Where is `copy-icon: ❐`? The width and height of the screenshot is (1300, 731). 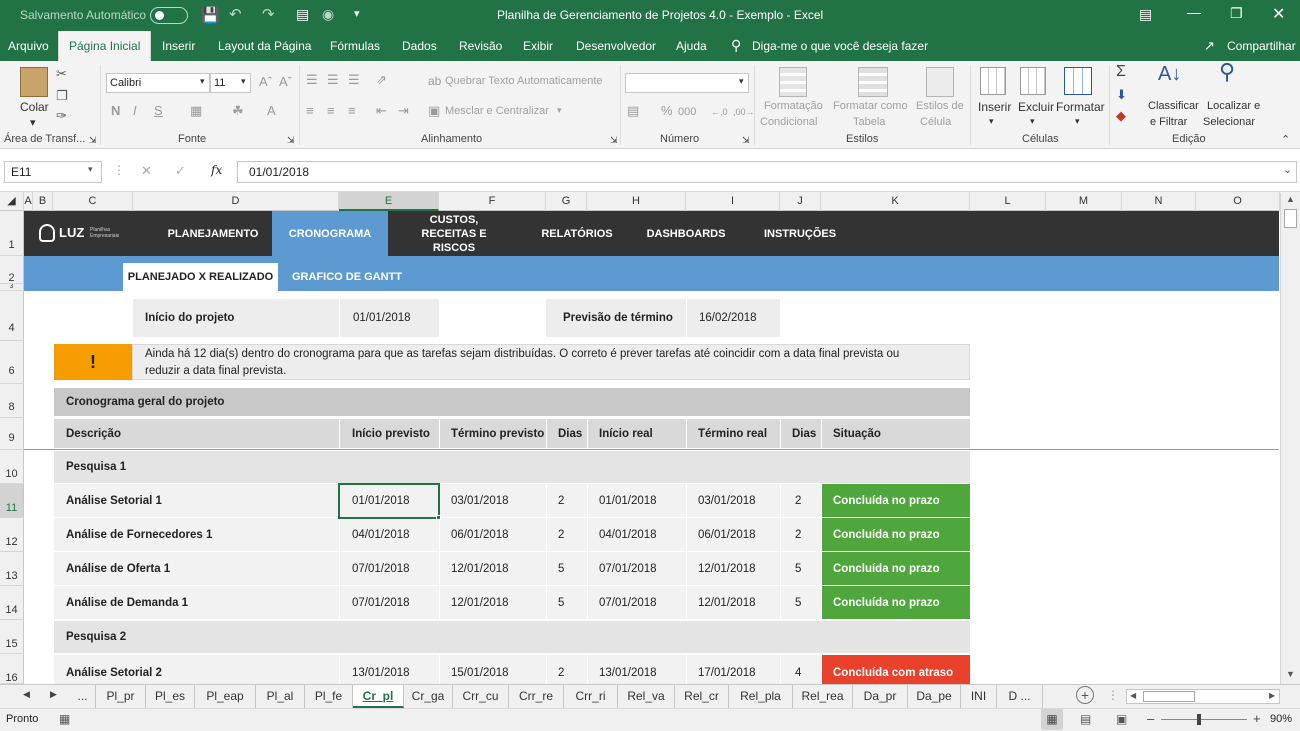
copy-icon: ❐ is located at coordinates (62, 96).